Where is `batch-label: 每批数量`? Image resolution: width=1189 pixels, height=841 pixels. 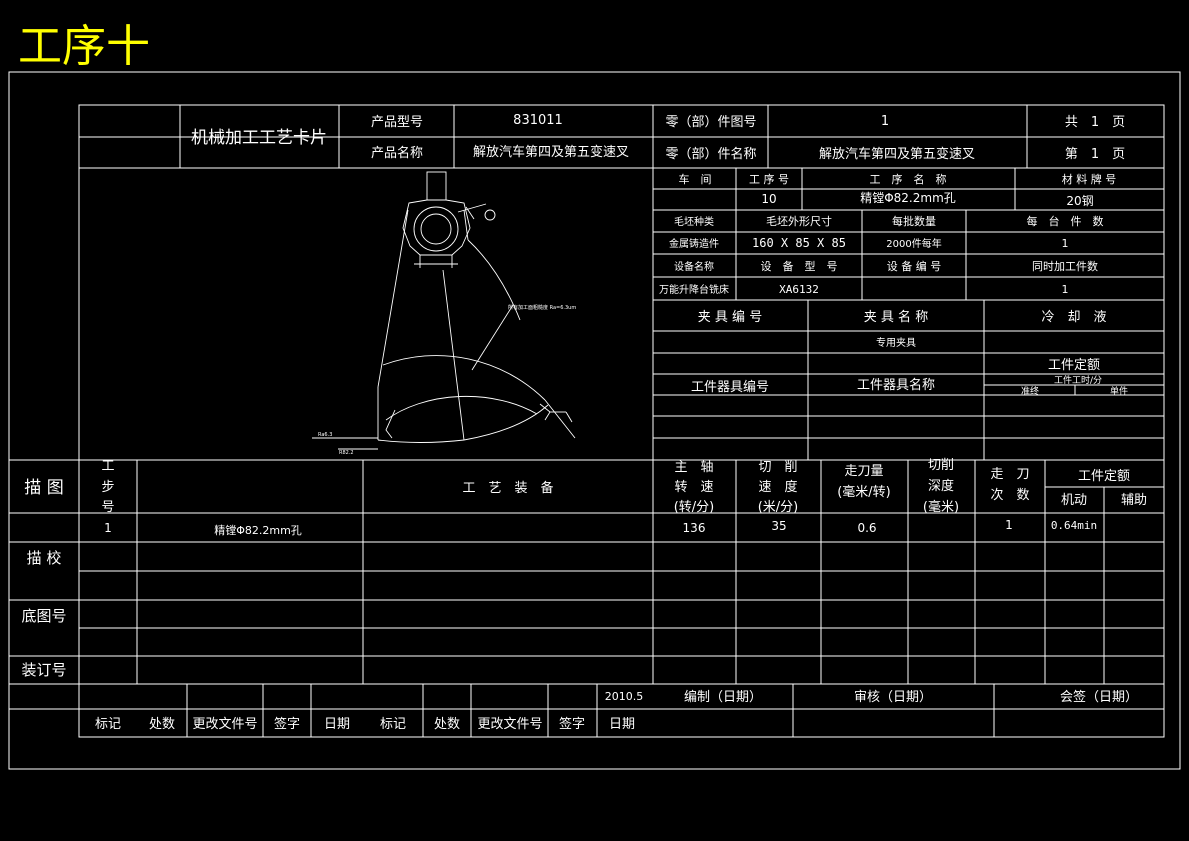 batch-label: 每批数量 is located at coordinates (914, 221).